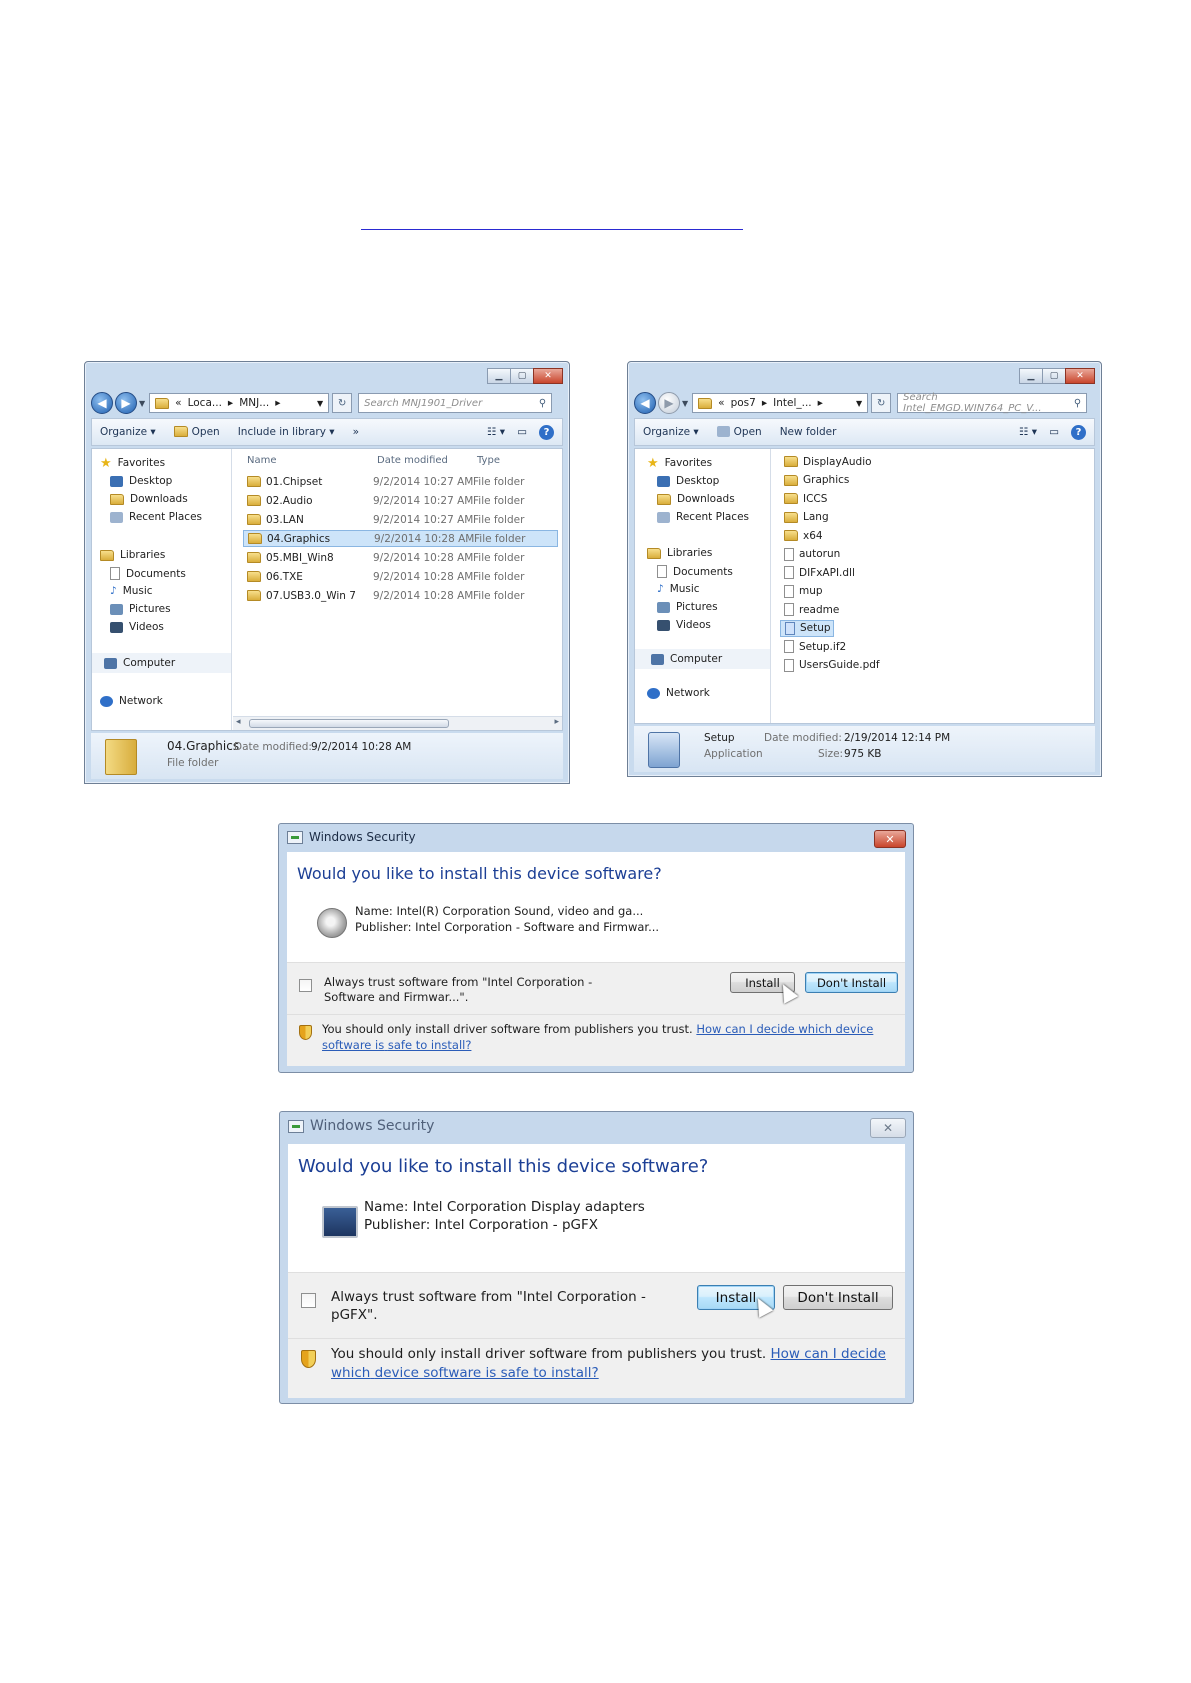 This screenshot has height=1683, width=1191. I want to click on device-name: Name: Intel Corporation Display adapters, so click(504, 1207).